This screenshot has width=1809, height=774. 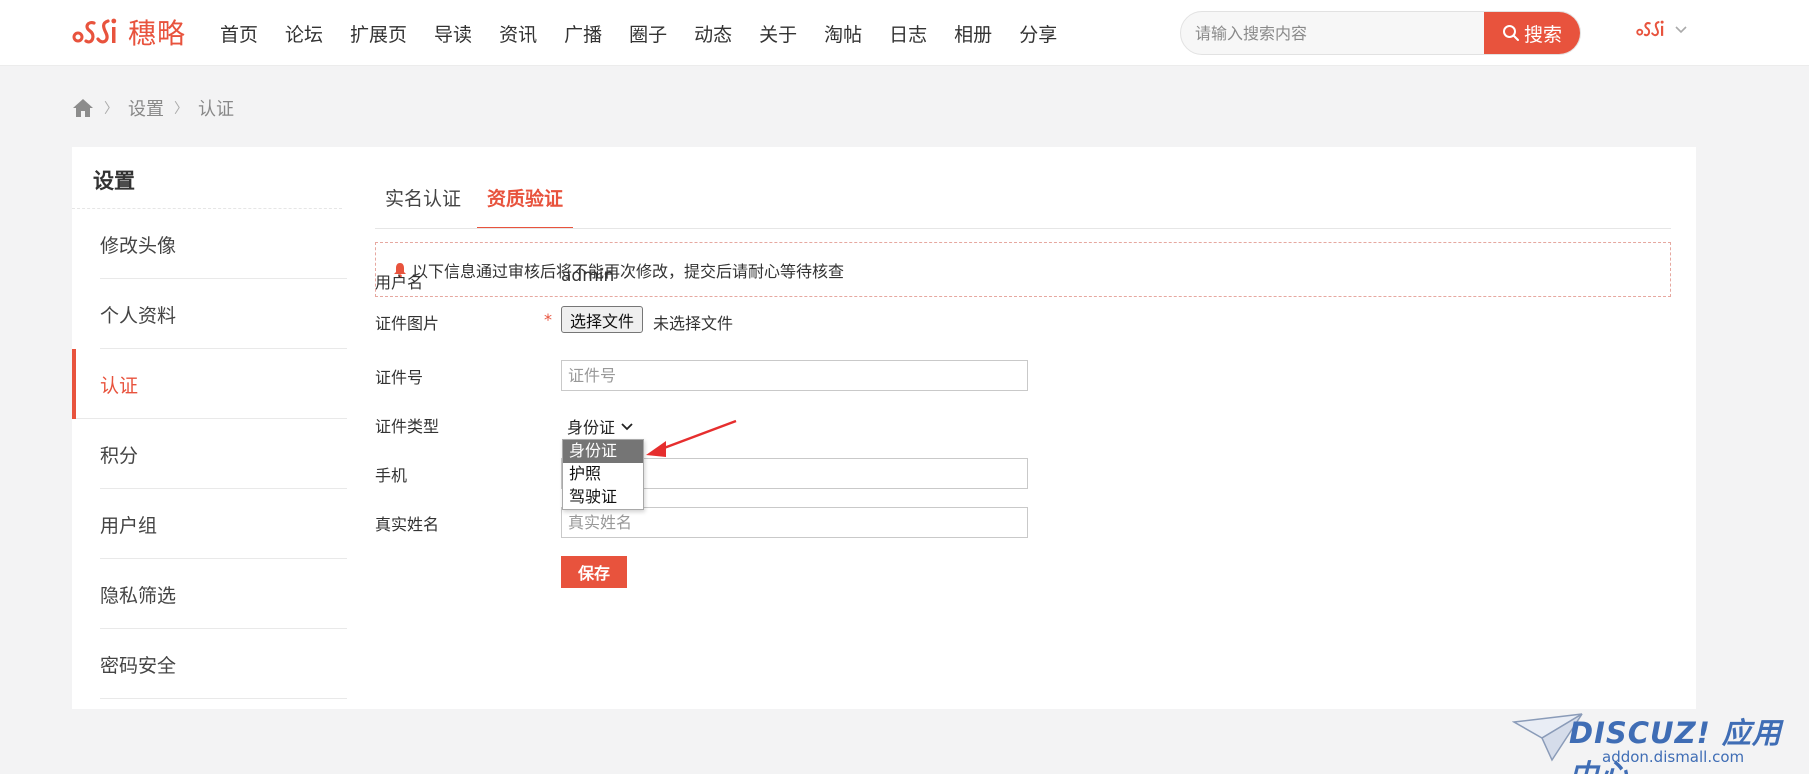 What do you see at coordinates (591, 427) in the screenshot?
I see `cert-type-value: 身份证` at bounding box center [591, 427].